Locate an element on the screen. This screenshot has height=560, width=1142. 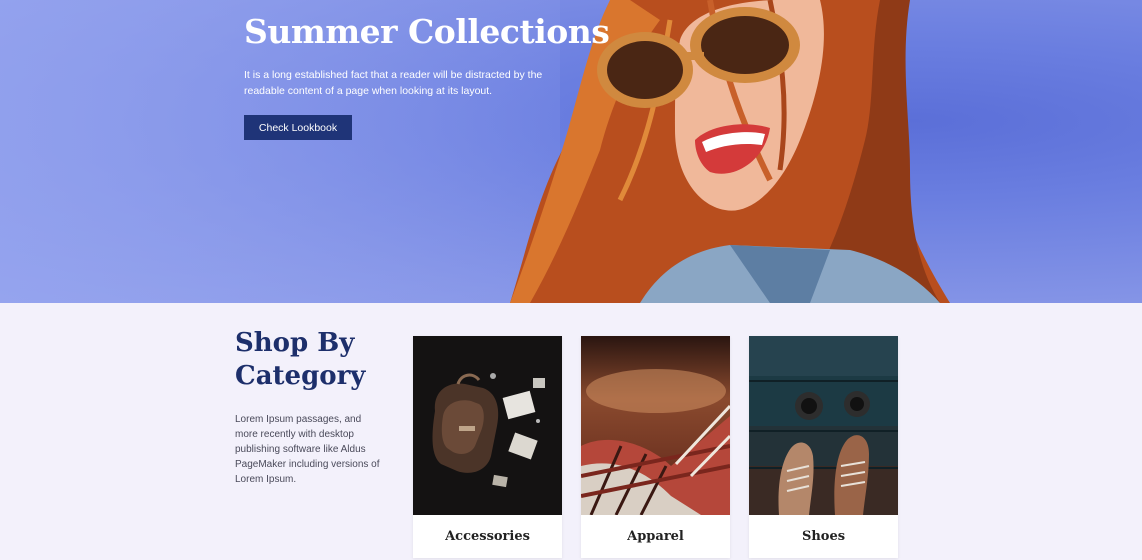
apparel-image is located at coordinates (655, 425).